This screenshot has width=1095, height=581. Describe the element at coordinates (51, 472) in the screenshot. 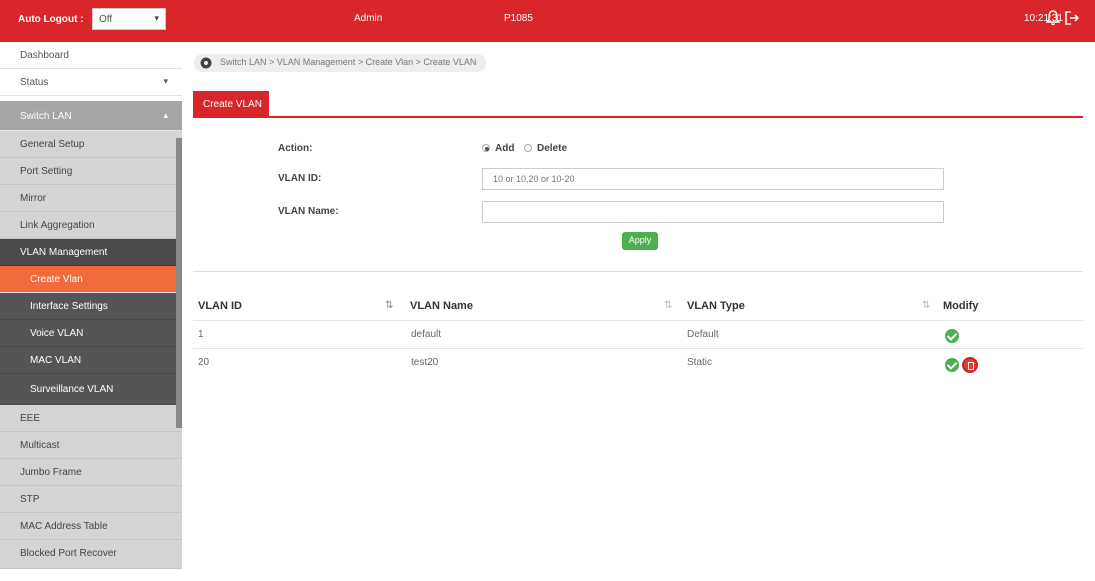

I see `sidebar-item-label: Jumbo Frame` at that location.